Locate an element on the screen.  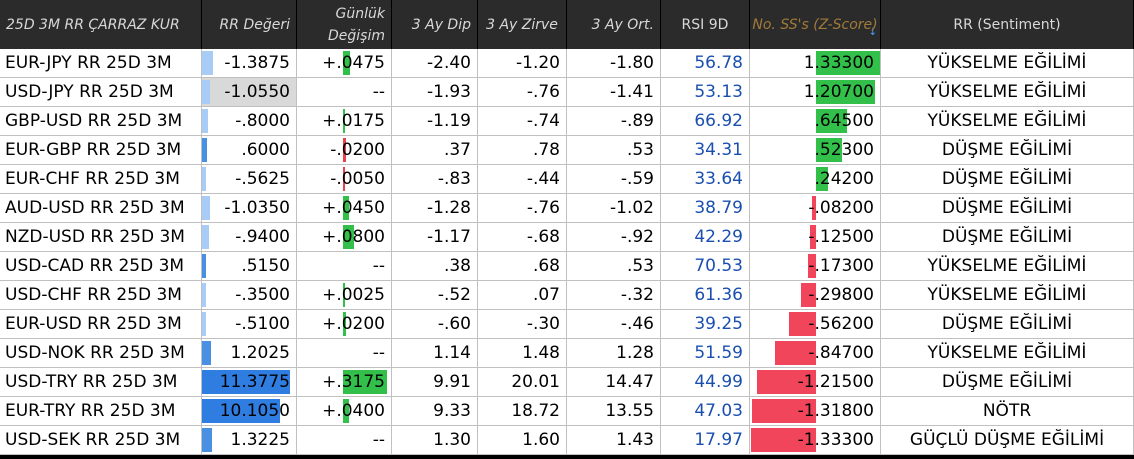
cell-avg: -1.02 is located at coordinates (614, 208).